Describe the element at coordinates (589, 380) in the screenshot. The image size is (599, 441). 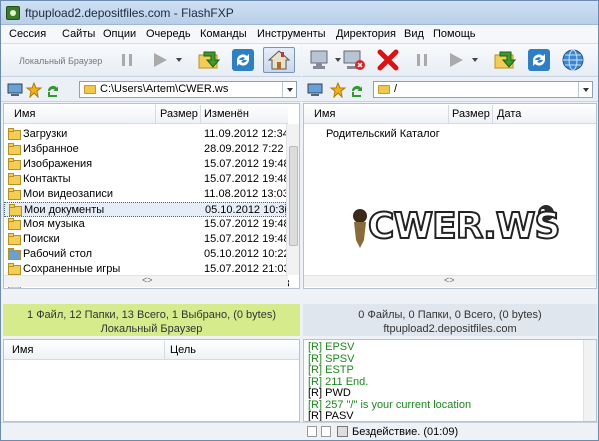
I see `log-vertical-scrollbar` at that location.